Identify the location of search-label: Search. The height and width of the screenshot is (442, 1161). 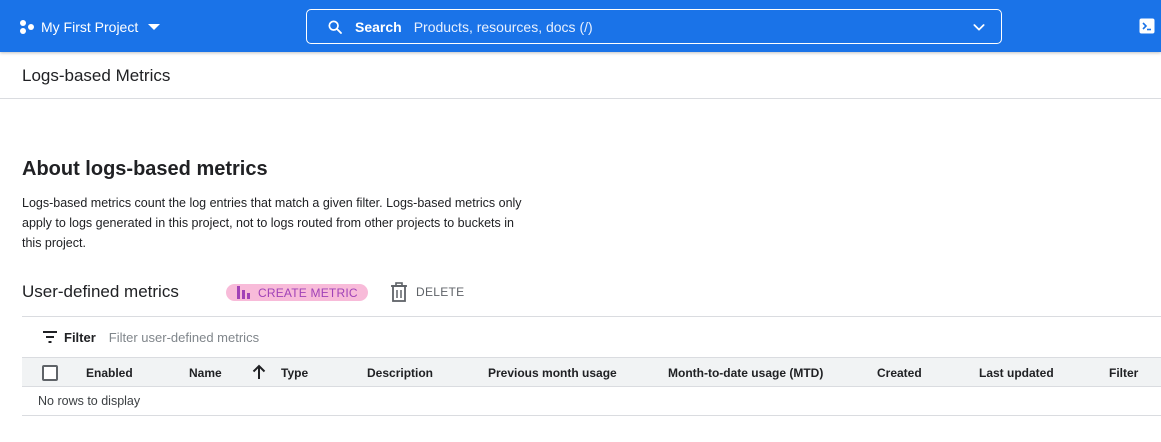
(378, 26).